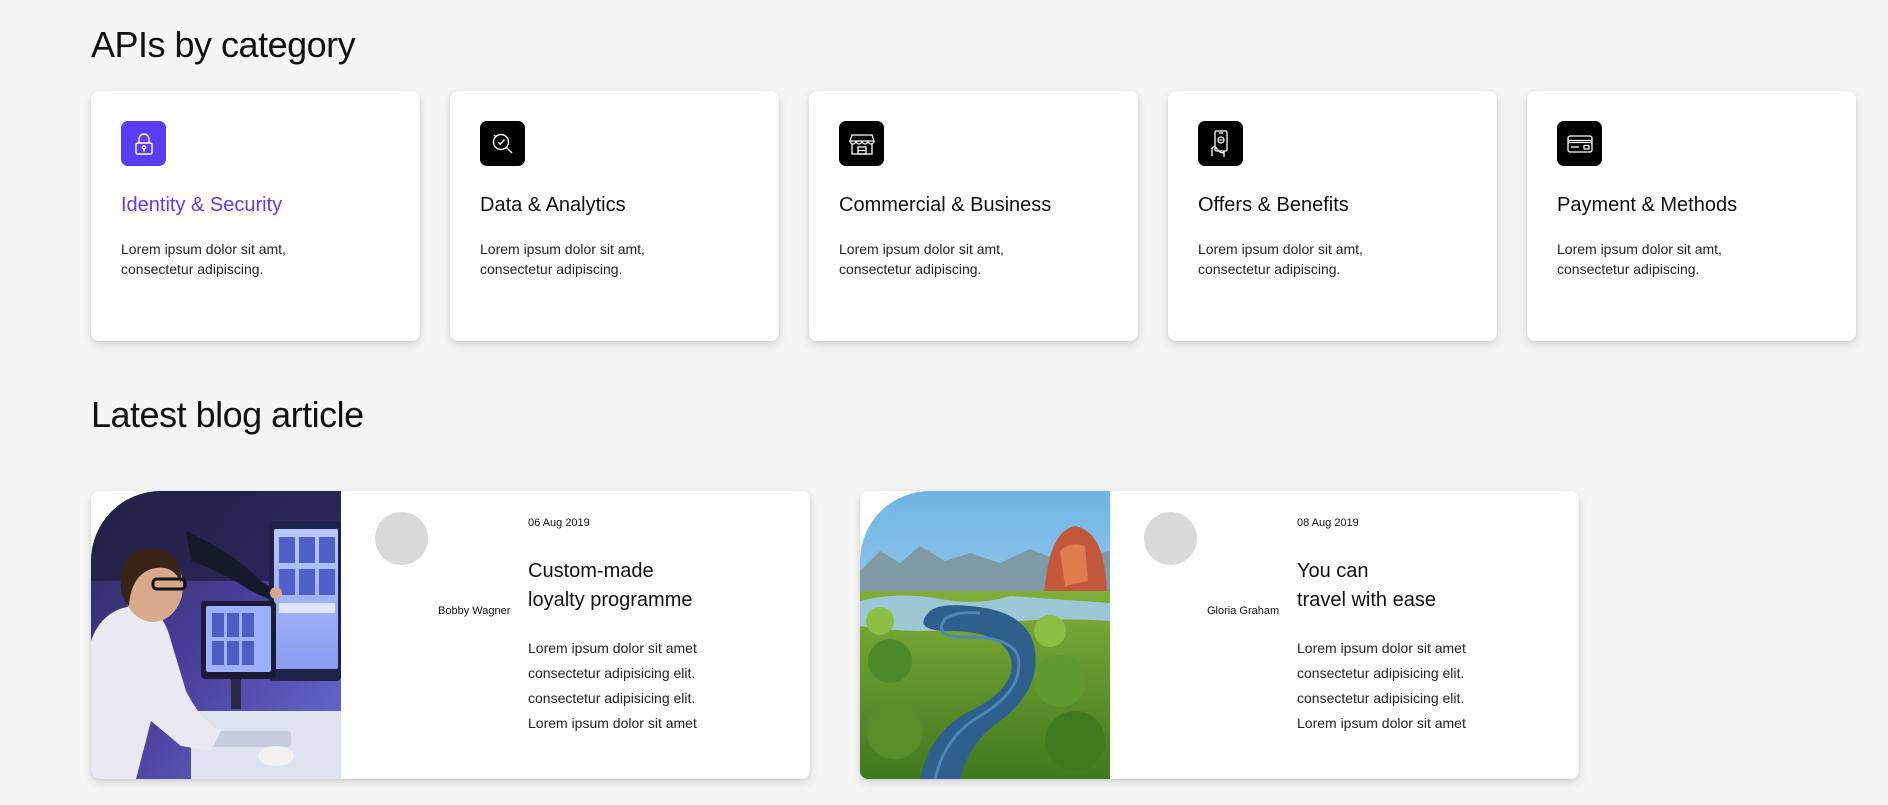 This screenshot has height=805, width=1888. What do you see at coordinates (945, 205) in the screenshot?
I see `category-title: Commercial & Business` at bounding box center [945, 205].